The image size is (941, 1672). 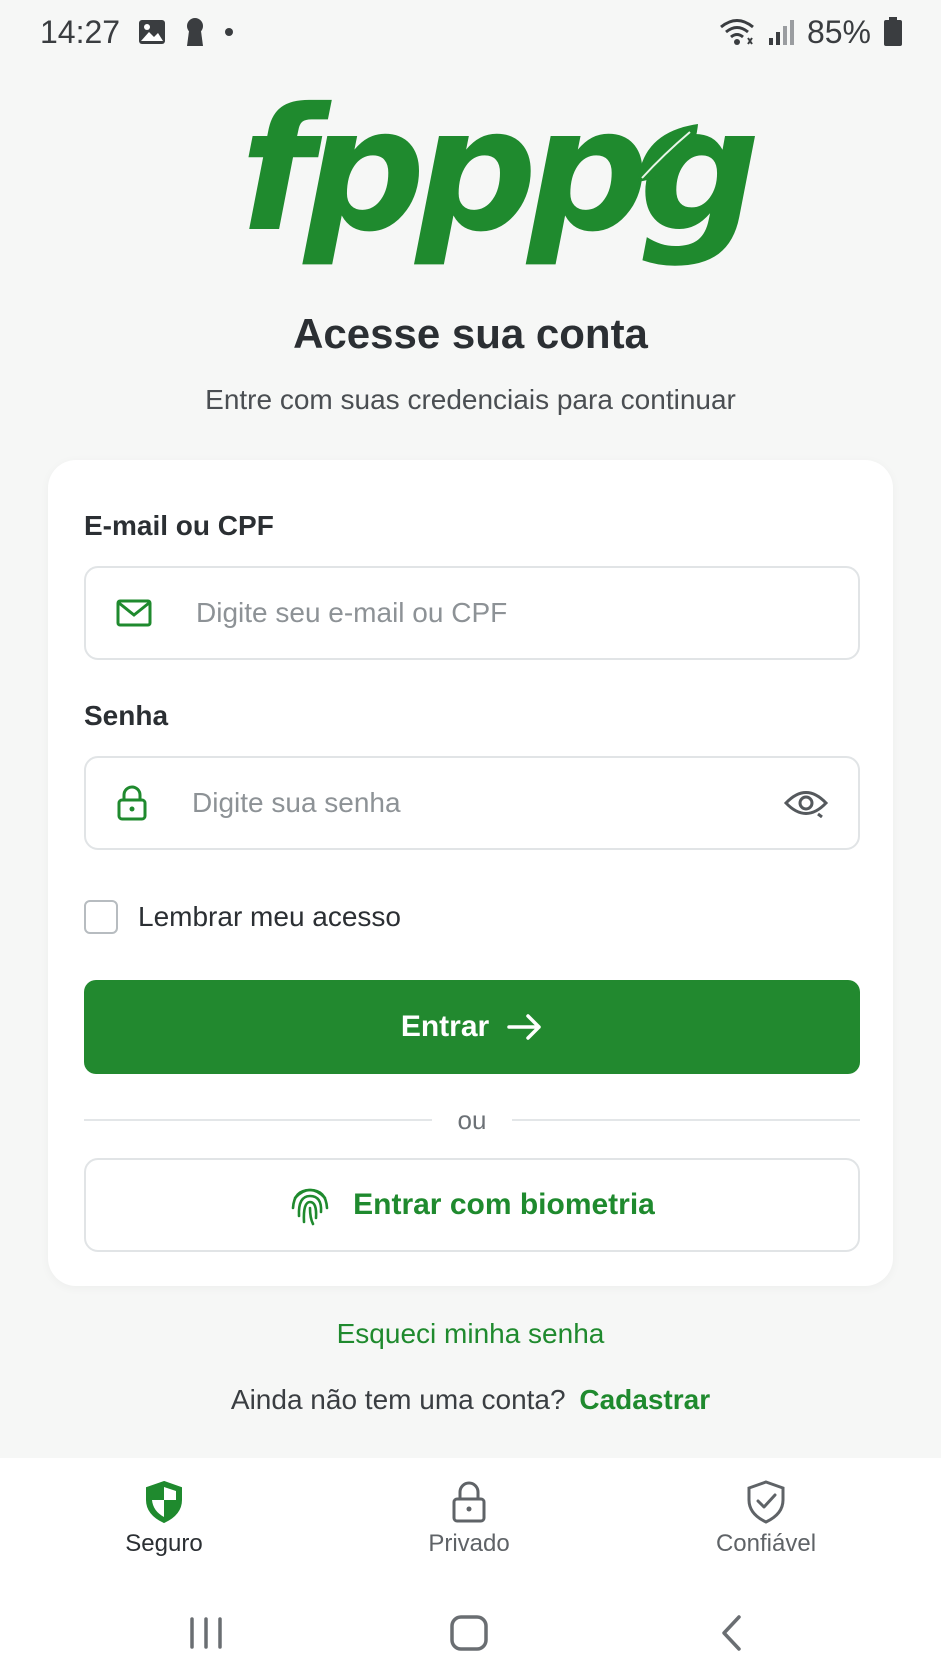 I want to click on login-button-label: Entrar, so click(x=445, y=1026).